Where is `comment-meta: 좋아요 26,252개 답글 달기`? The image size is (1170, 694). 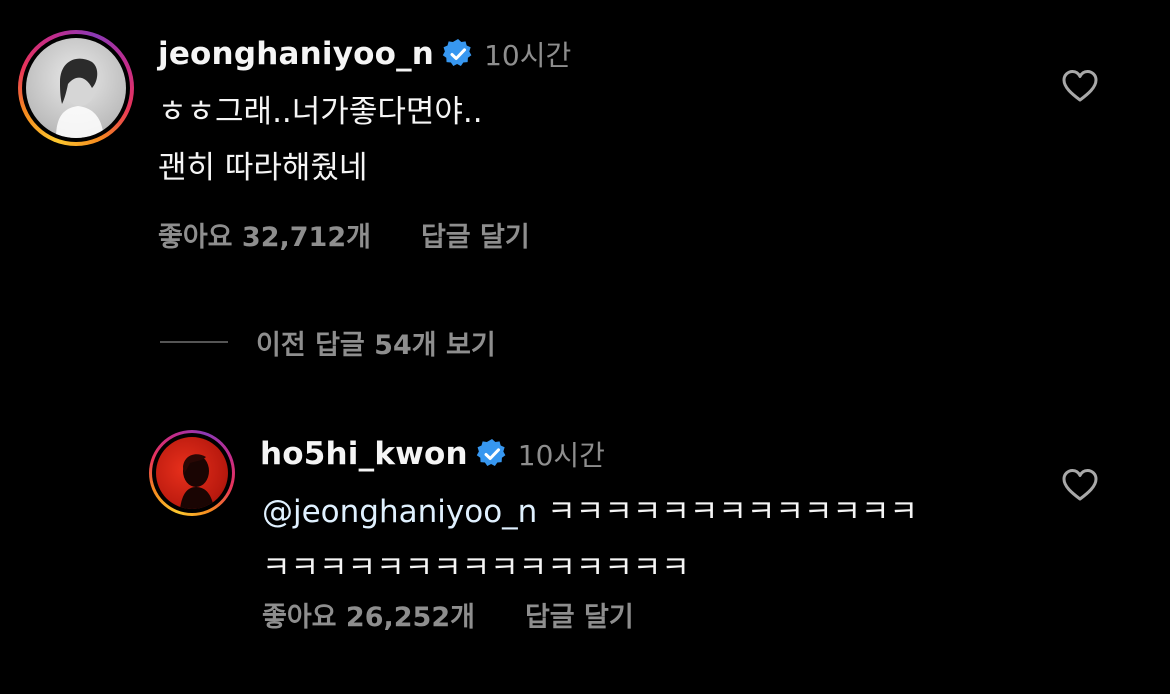
comment-meta: 좋아요 26,252개 답글 달기 is located at coordinates (448, 614).